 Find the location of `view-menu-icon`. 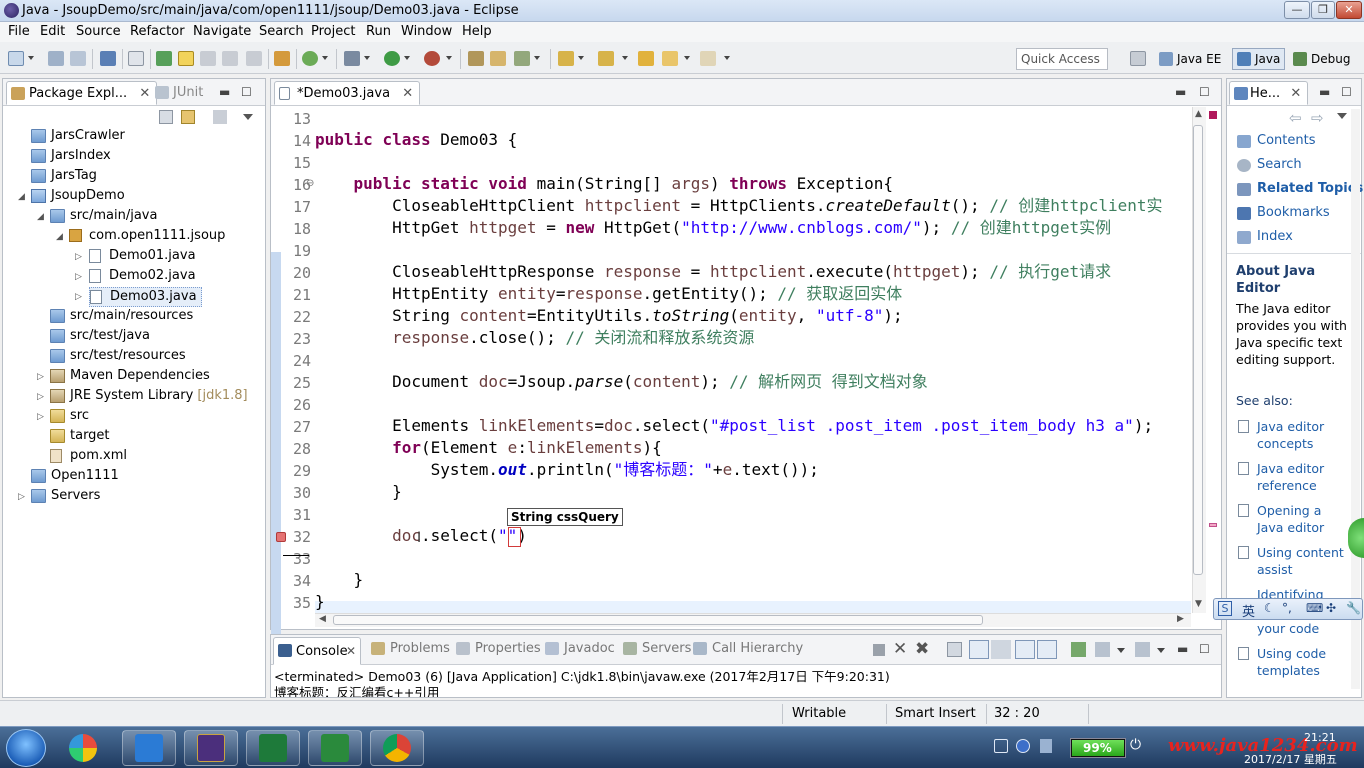

view-menu-icon is located at coordinates (248, 117).